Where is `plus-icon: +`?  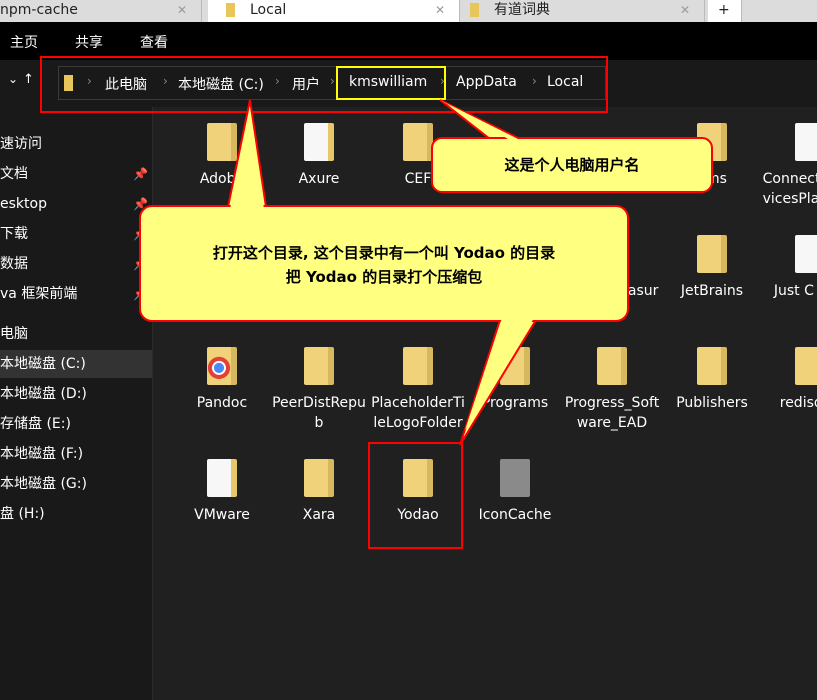
plus-icon: + is located at coordinates (724, 10).